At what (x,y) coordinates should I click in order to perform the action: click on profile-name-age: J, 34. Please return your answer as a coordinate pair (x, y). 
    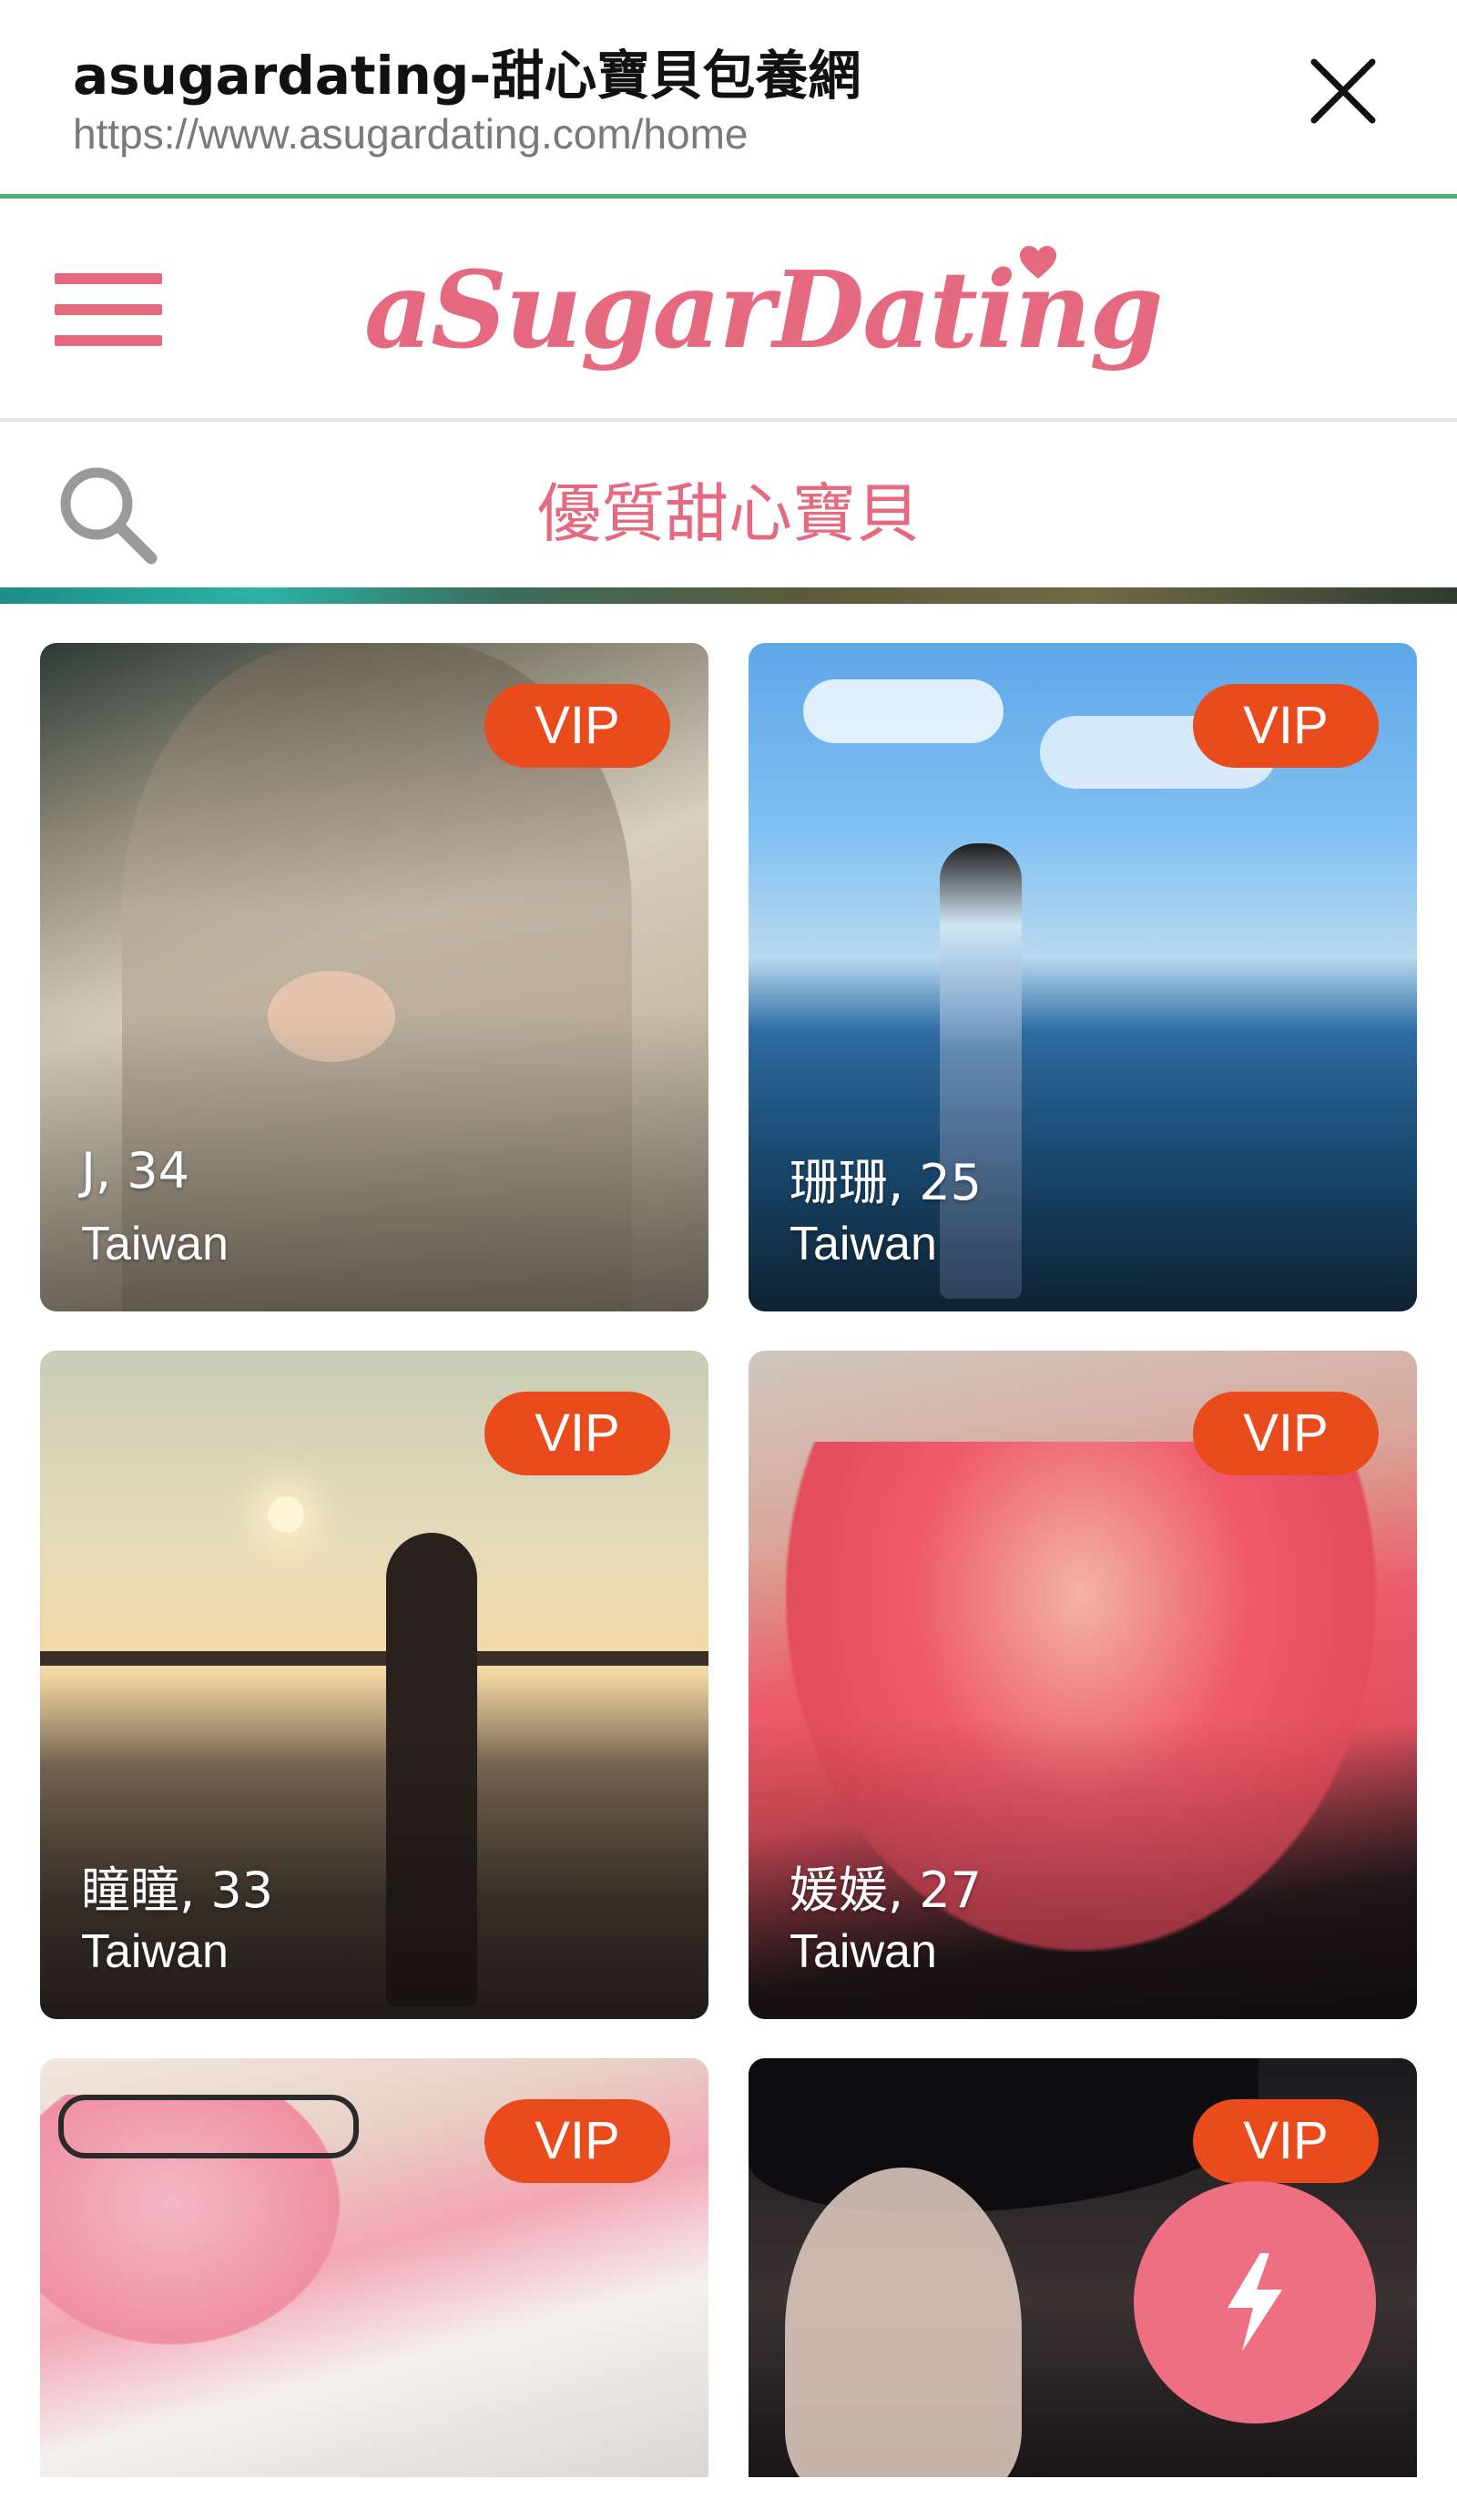
    Looking at the image, I should click on (135, 1170).